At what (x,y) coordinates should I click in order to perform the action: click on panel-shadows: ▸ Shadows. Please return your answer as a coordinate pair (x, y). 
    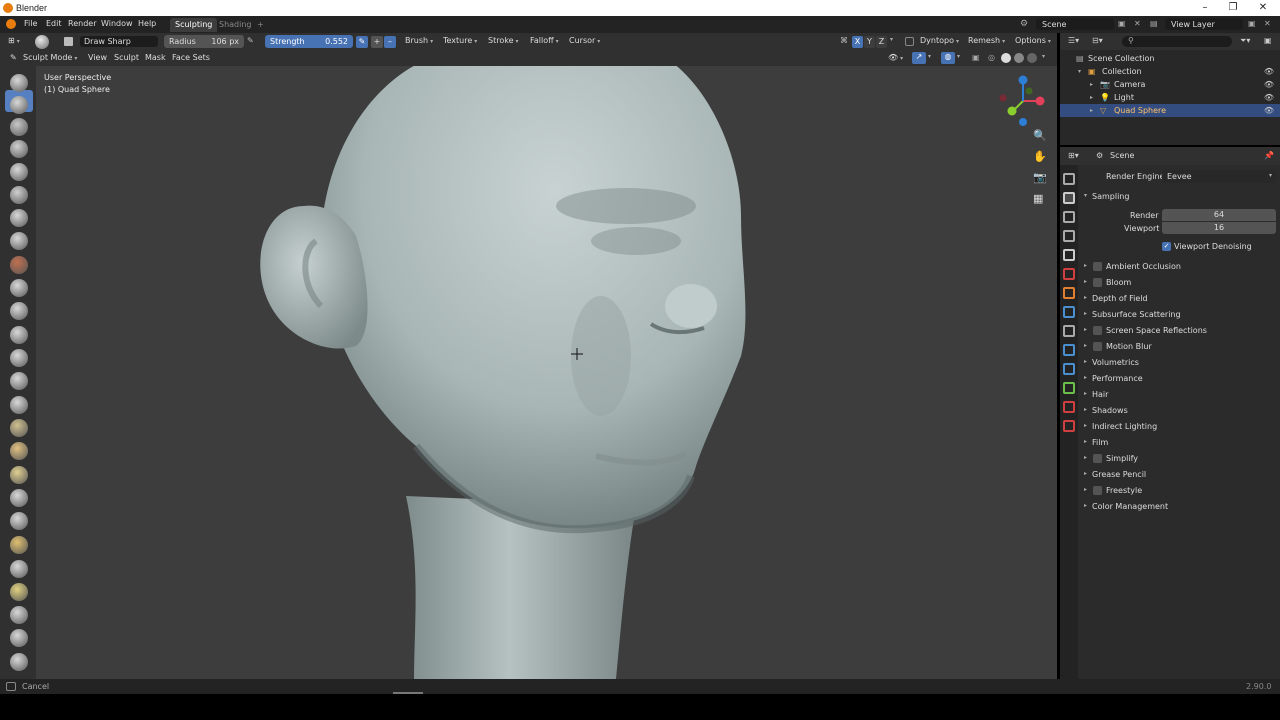
    Looking at the image, I should click on (1181, 411).